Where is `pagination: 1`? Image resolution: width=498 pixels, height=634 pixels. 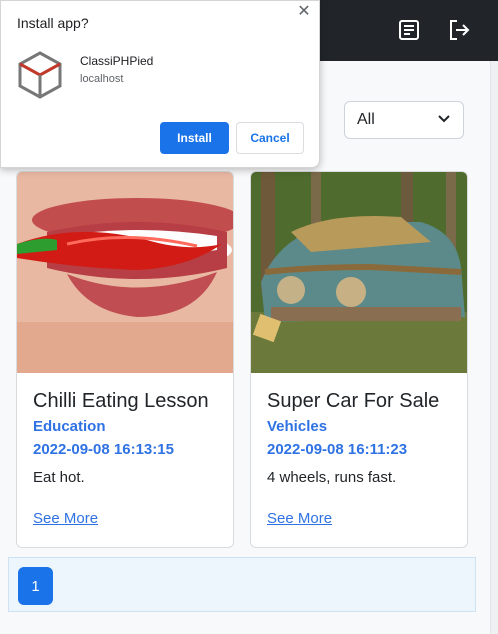 pagination: 1 is located at coordinates (242, 584).